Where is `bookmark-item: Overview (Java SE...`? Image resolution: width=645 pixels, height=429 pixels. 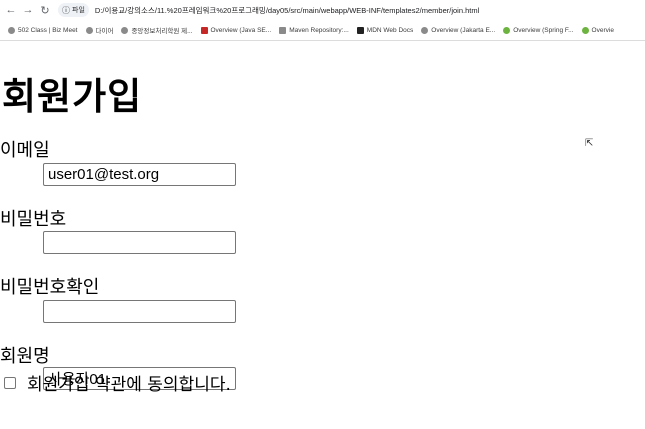 bookmark-item: Overview (Java SE... is located at coordinates (236, 30).